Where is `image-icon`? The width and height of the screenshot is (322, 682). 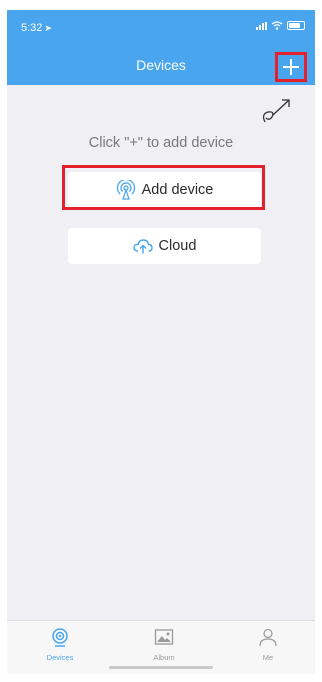
image-icon is located at coordinates (164, 637).